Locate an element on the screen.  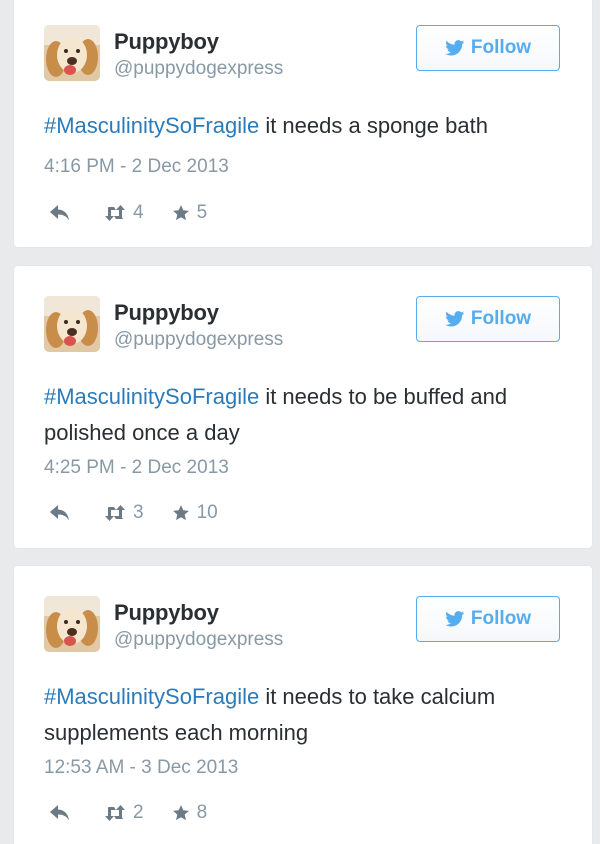
retweet-button: 3 is located at coordinates (124, 513).